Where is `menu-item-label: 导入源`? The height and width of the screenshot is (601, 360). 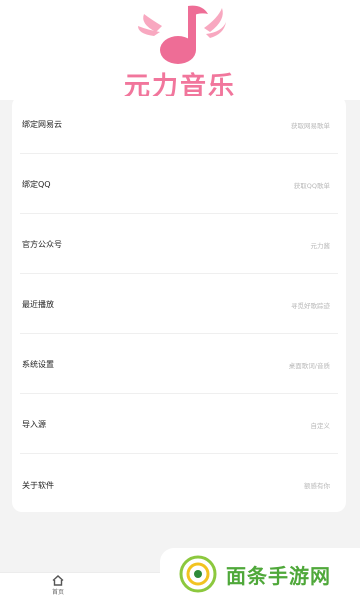
menu-item-label: 导入源 is located at coordinates (34, 424).